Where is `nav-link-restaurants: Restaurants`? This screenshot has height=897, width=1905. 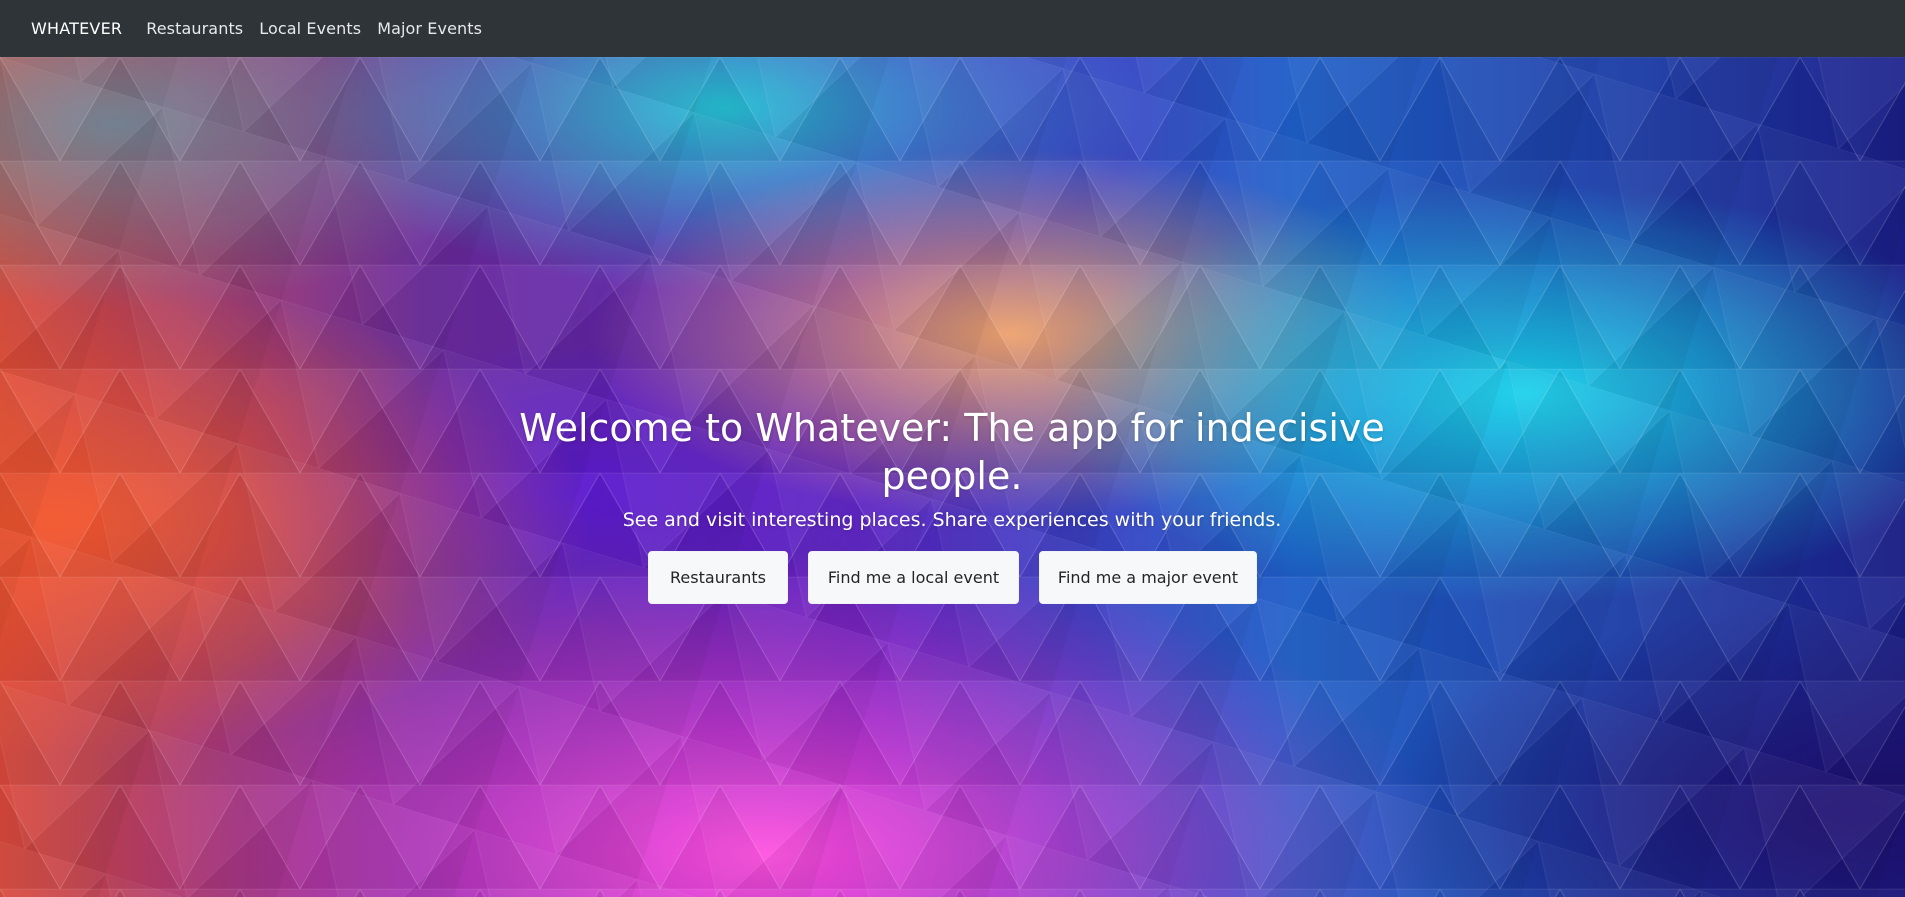 nav-link-restaurants: Restaurants is located at coordinates (194, 28).